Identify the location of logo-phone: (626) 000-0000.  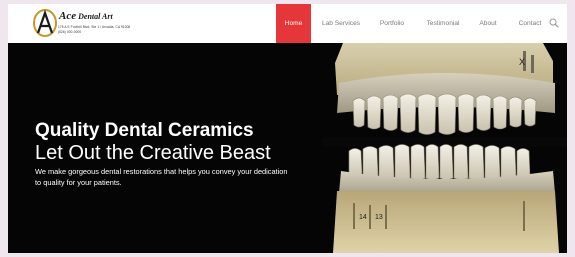
(70, 31).